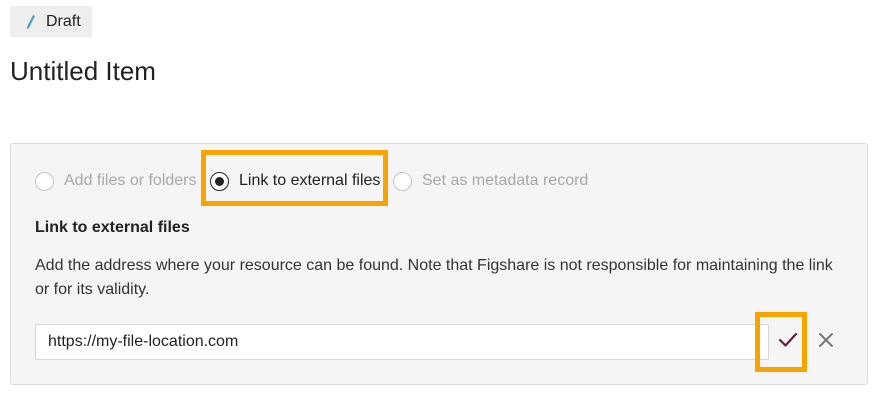  I want to click on option-metadata-record: Set as metadata record, so click(490, 181).